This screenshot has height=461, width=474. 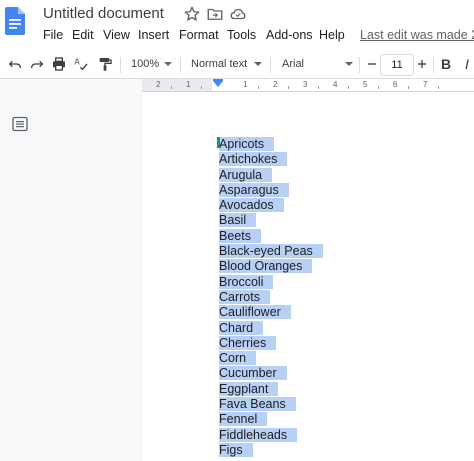 What do you see at coordinates (425, 84) in the screenshot?
I see `ruler-number: 7` at bounding box center [425, 84].